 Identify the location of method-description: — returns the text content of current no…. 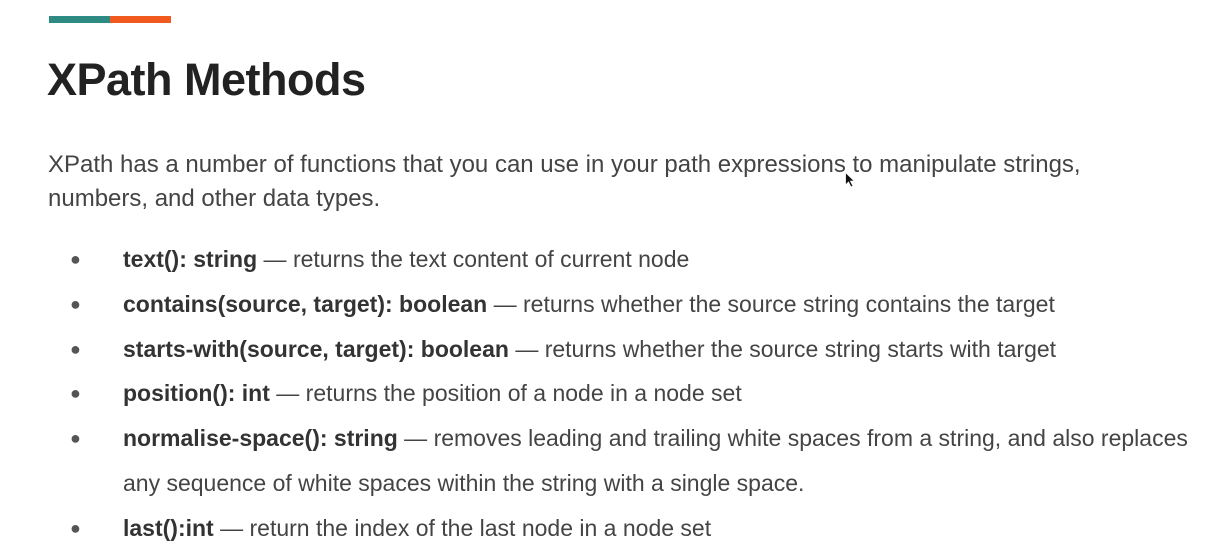
(473, 259).